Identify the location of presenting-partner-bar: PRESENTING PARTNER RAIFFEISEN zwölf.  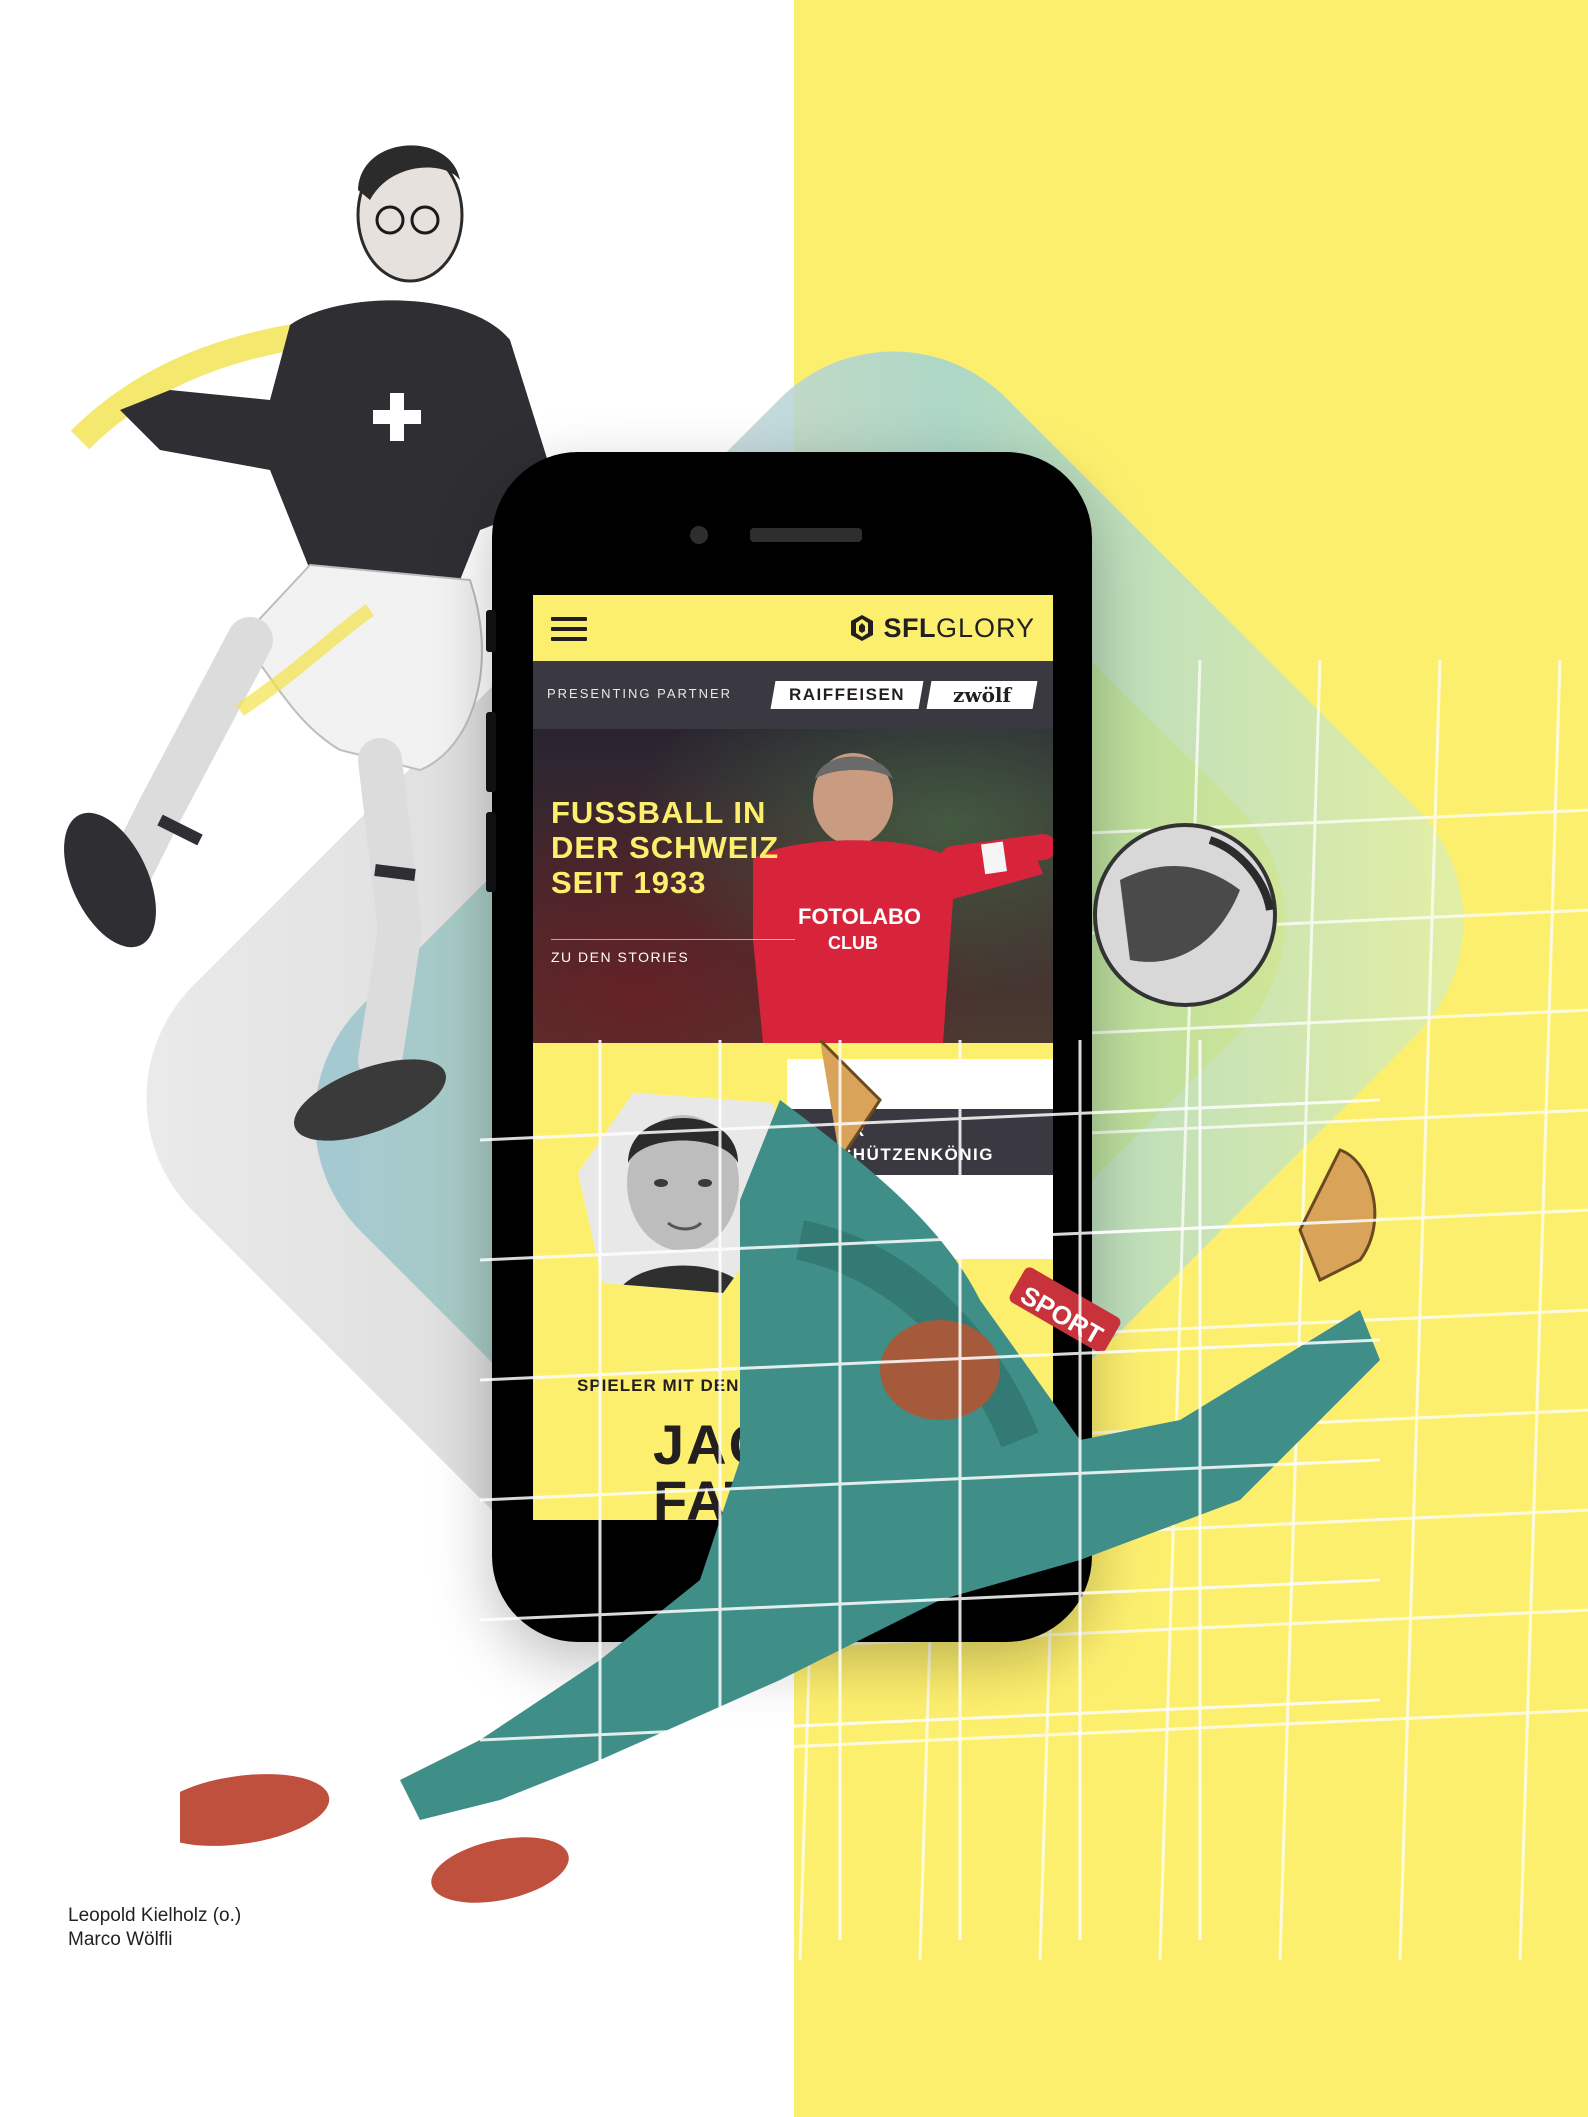
(793, 695).